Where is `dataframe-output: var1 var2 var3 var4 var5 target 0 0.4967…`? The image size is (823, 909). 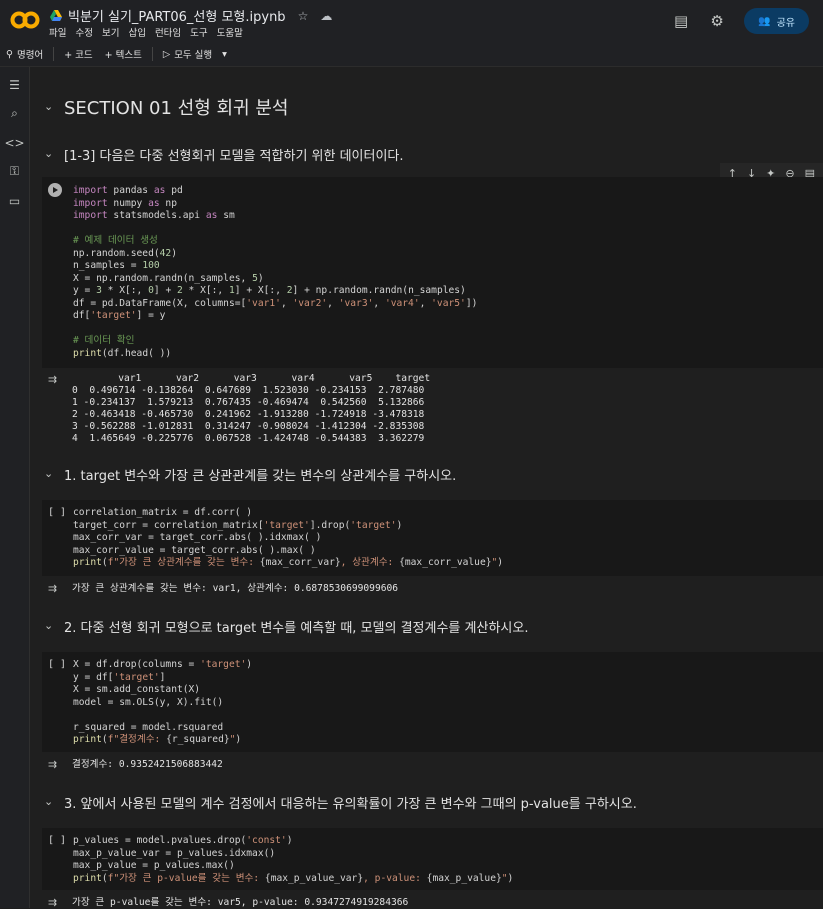
dataframe-output: var1 var2 var3 var4 var5 target 0 0.4967… is located at coordinates (251, 408).